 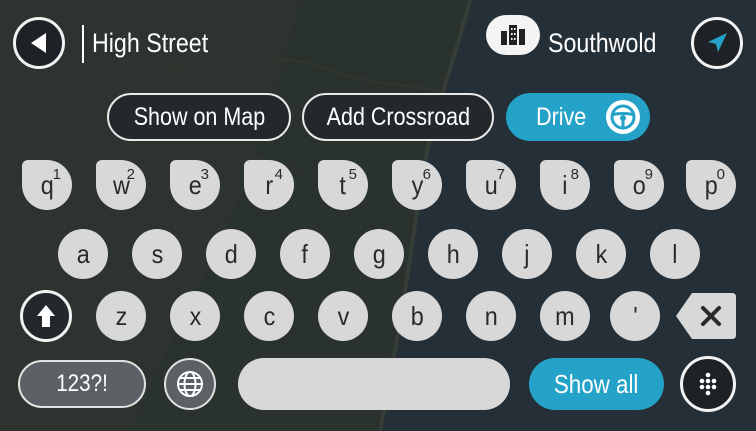 I want to click on key-a: a, so click(x=83, y=254).